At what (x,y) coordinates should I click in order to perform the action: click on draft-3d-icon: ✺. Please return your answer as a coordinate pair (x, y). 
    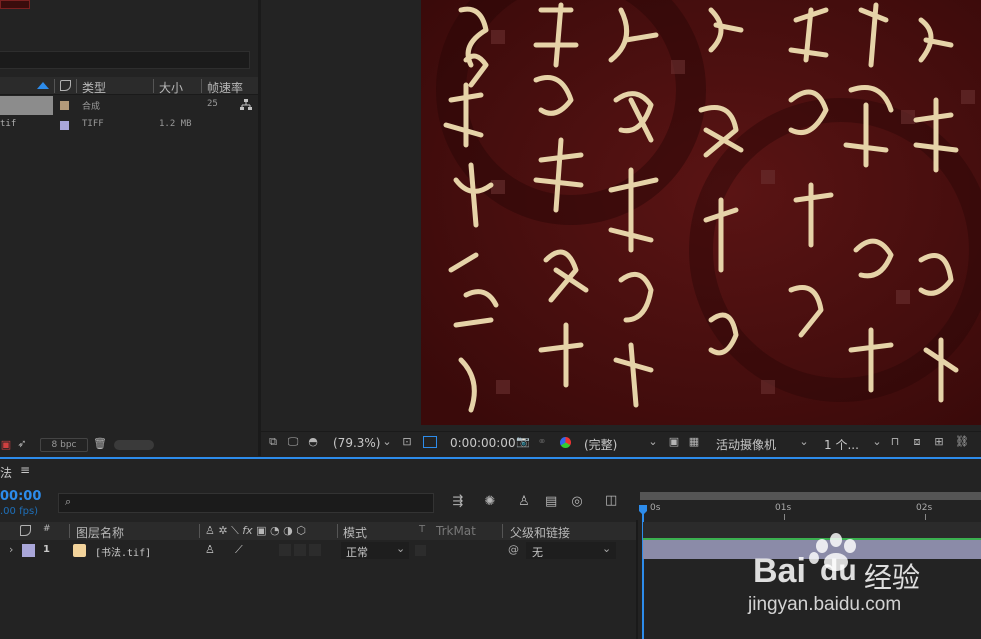
    Looking at the image, I should click on (490, 501).